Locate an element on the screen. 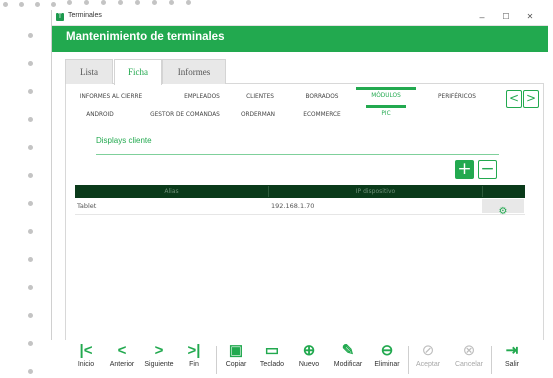 The image size is (553, 378). column-header-alias: Alias is located at coordinates (171, 191).